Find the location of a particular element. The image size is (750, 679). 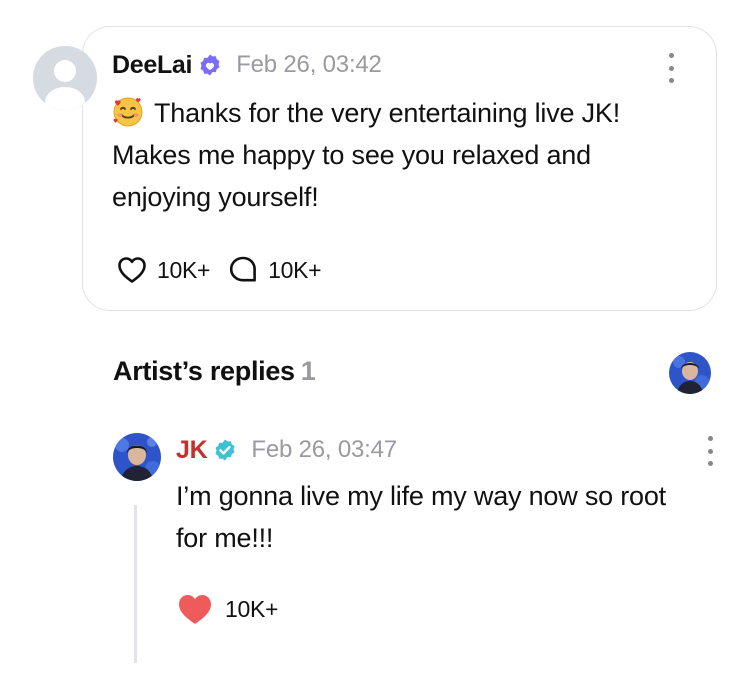

comment-header: DeeLai Feb 26, 03:42 is located at coordinates (247, 65).